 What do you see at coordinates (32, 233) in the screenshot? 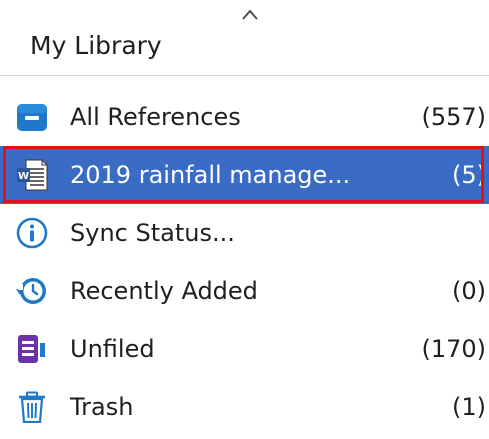
I see `info-icon` at bounding box center [32, 233].